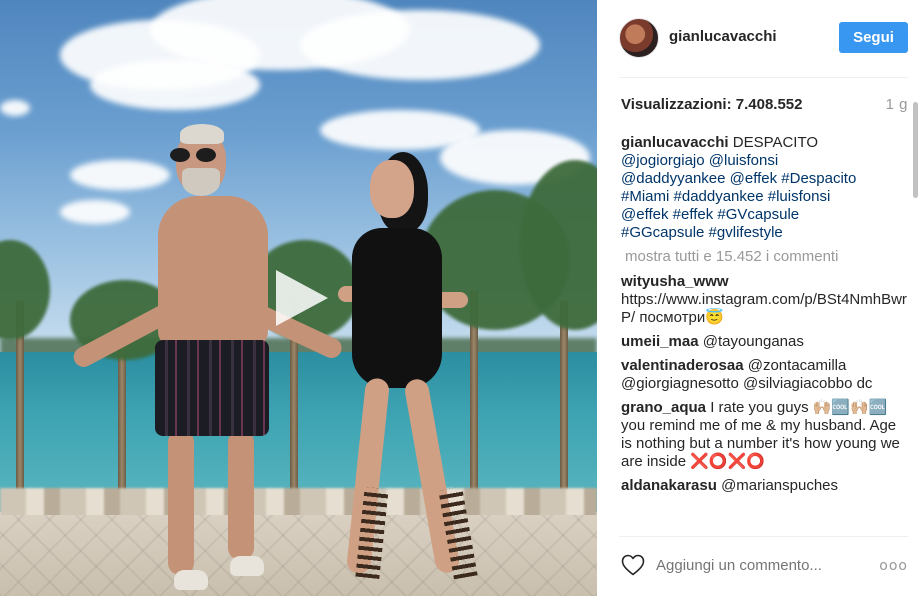  I want to click on comment-username: wityusha_www, so click(675, 281).